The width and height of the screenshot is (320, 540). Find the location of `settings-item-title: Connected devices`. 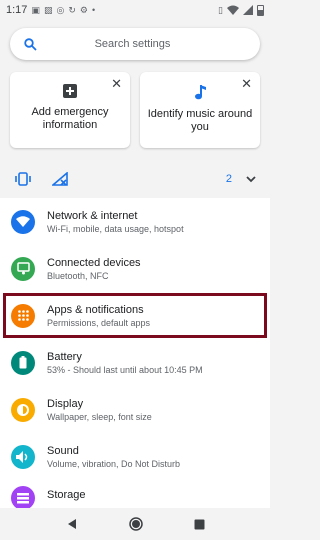

settings-item-title: Connected devices is located at coordinates (94, 262).